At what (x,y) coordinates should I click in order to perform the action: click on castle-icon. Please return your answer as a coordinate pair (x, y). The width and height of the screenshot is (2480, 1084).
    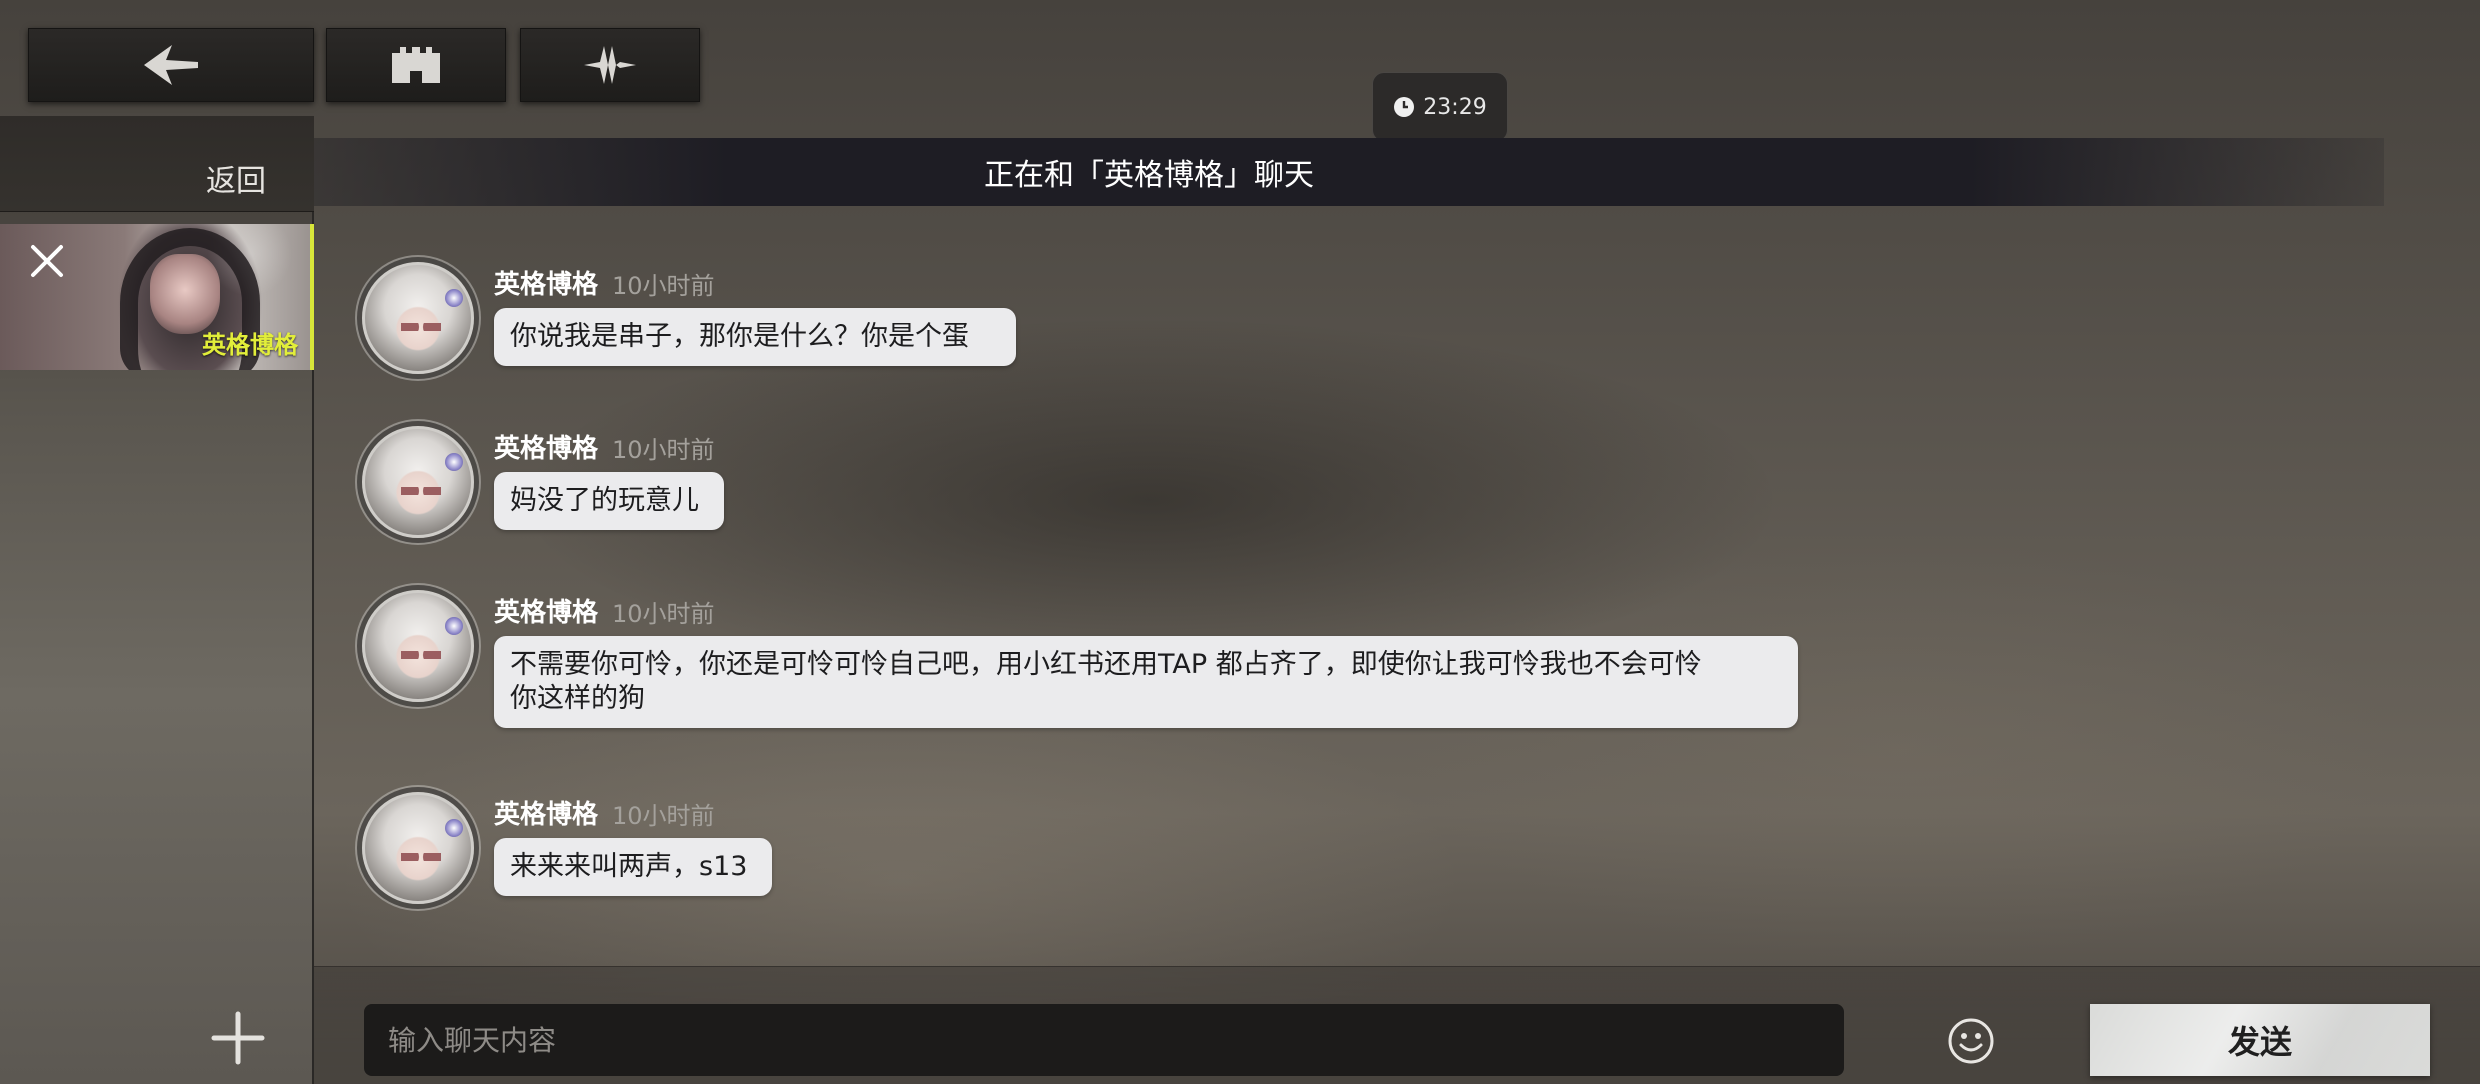
    Looking at the image, I should click on (416, 65).